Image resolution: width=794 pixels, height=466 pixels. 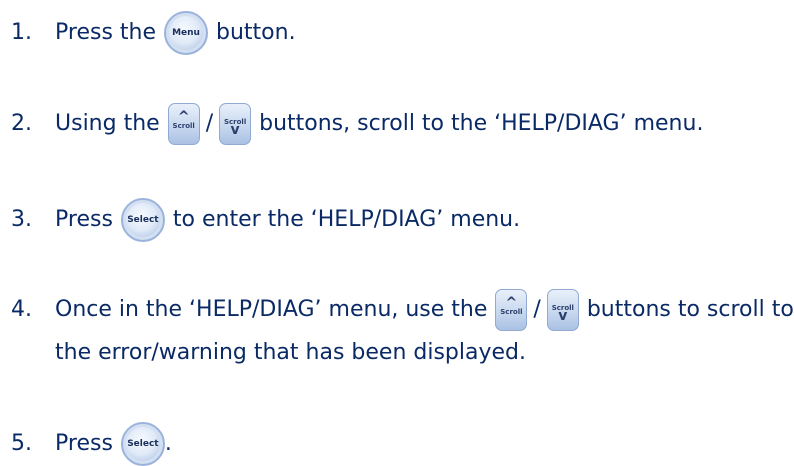 I want to click on step-text: buttons, scroll to the ‘HELP/DIAG’ menu., so click(x=481, y=123).